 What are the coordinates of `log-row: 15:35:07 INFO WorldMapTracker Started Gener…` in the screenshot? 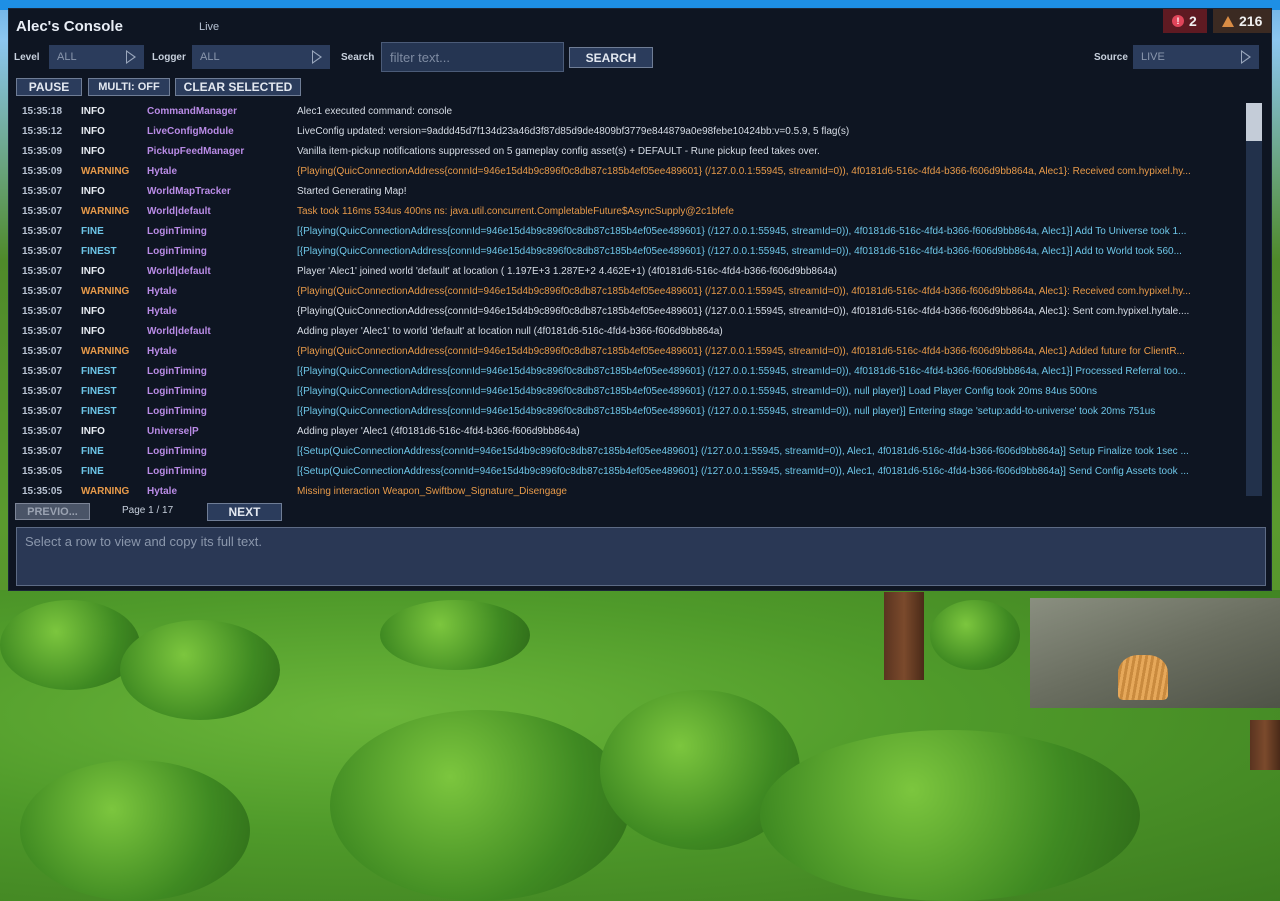 It's located at (630, 191).